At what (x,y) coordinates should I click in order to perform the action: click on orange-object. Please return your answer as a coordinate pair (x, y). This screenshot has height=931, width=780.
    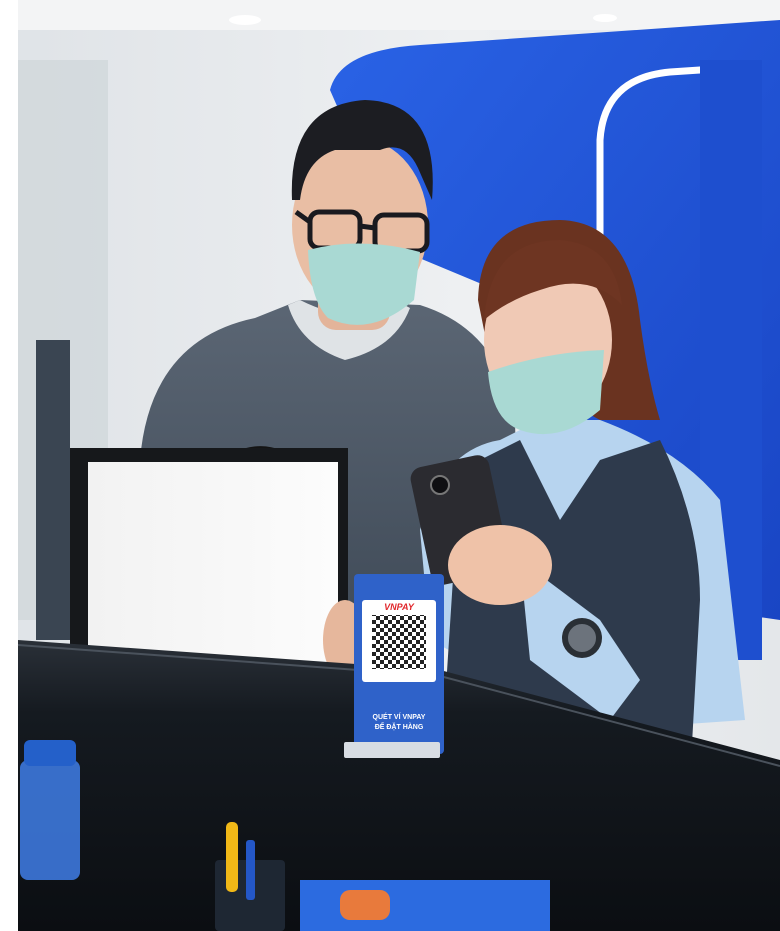
    Looking at the image, I should click on (365, 905).